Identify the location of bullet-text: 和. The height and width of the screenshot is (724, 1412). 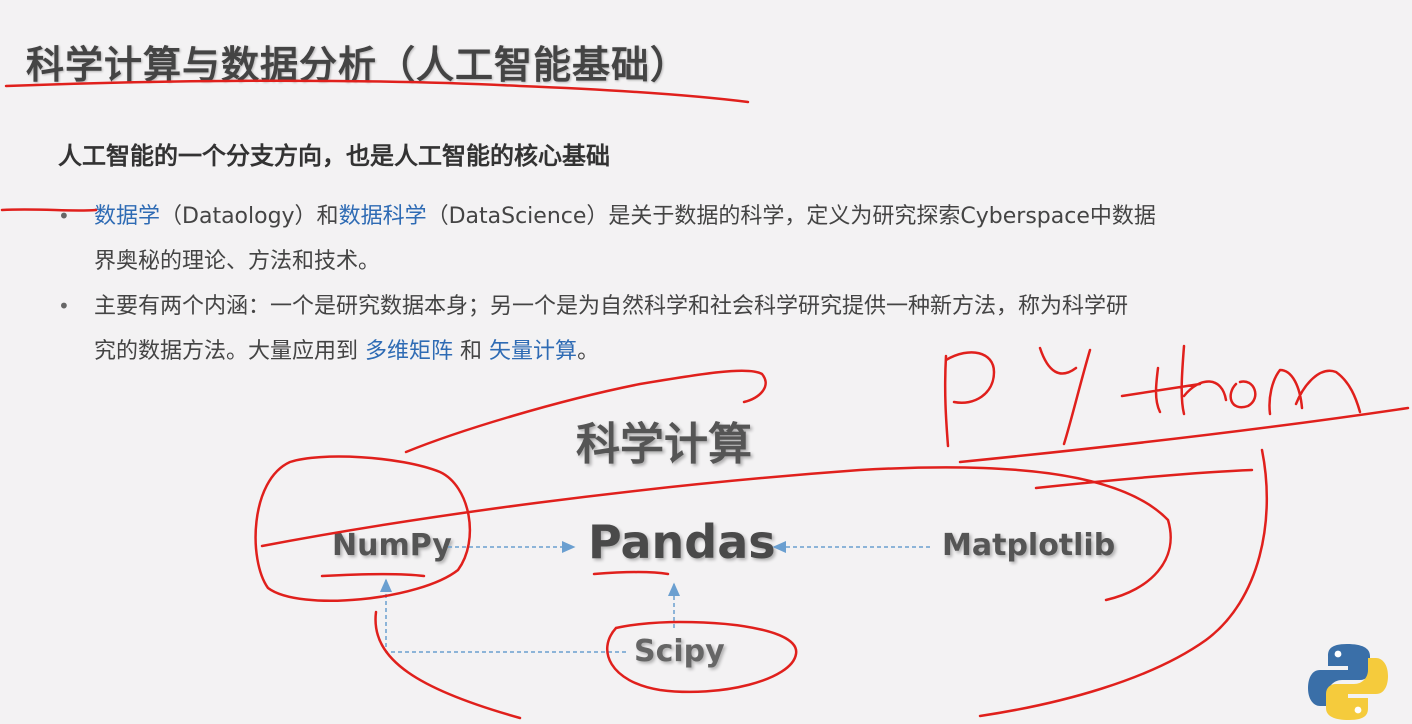
(471, 351).